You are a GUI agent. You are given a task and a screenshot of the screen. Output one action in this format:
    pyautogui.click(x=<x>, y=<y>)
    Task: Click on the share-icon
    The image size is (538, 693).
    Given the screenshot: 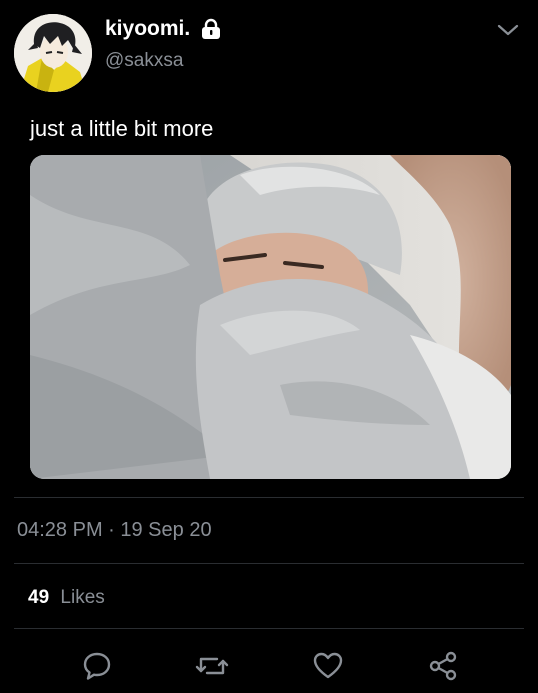 What is the action you would take?
    pyautogui.click(x=443, y=666)
    